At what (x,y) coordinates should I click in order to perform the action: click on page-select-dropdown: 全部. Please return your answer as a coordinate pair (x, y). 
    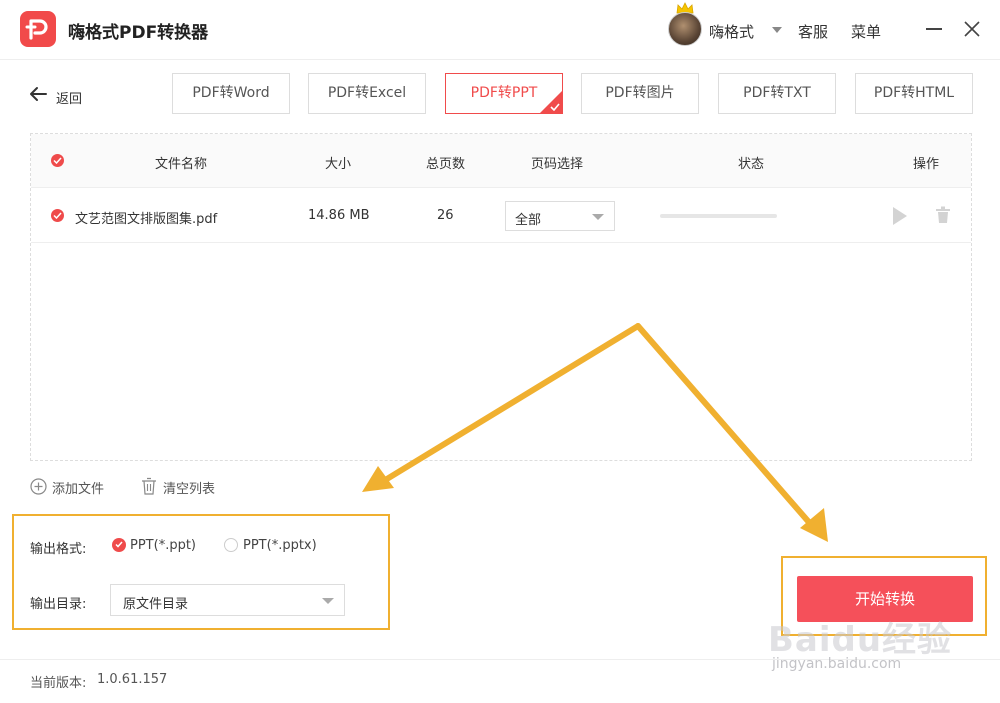
    Looking at the image, I should click on (560, 216).